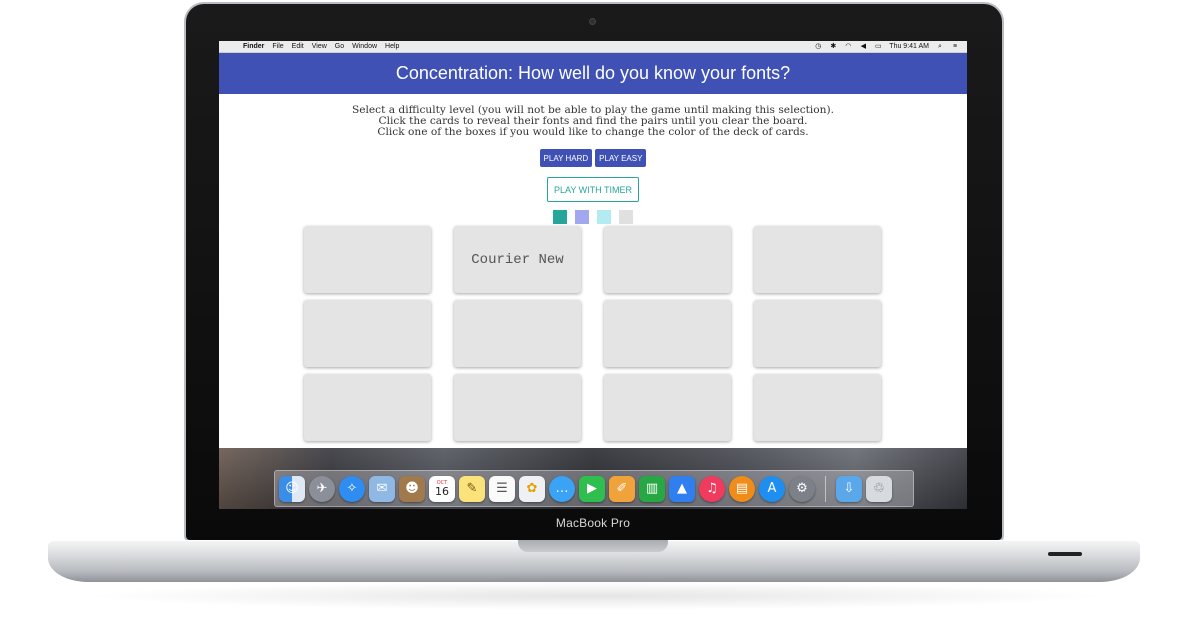 This screenshot has height=630, width=1200. What do you see at coordinates (848, 46) in the screenshot?
I see `wifi-icon: ◠` at bounding box center [848, 46].